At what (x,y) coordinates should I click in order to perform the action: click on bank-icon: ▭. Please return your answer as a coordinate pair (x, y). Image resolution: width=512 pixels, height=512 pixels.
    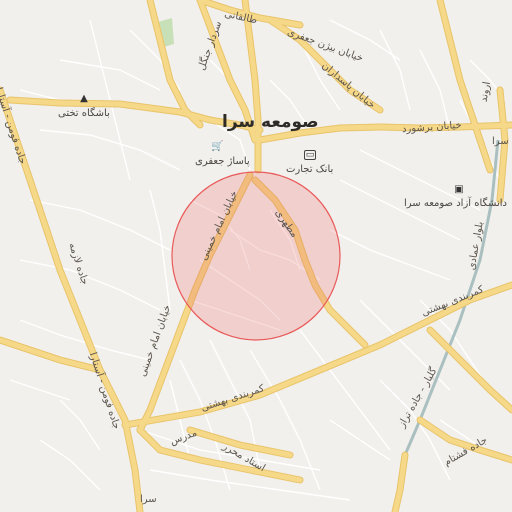
    Looking at the image, I should click on (310, 155).